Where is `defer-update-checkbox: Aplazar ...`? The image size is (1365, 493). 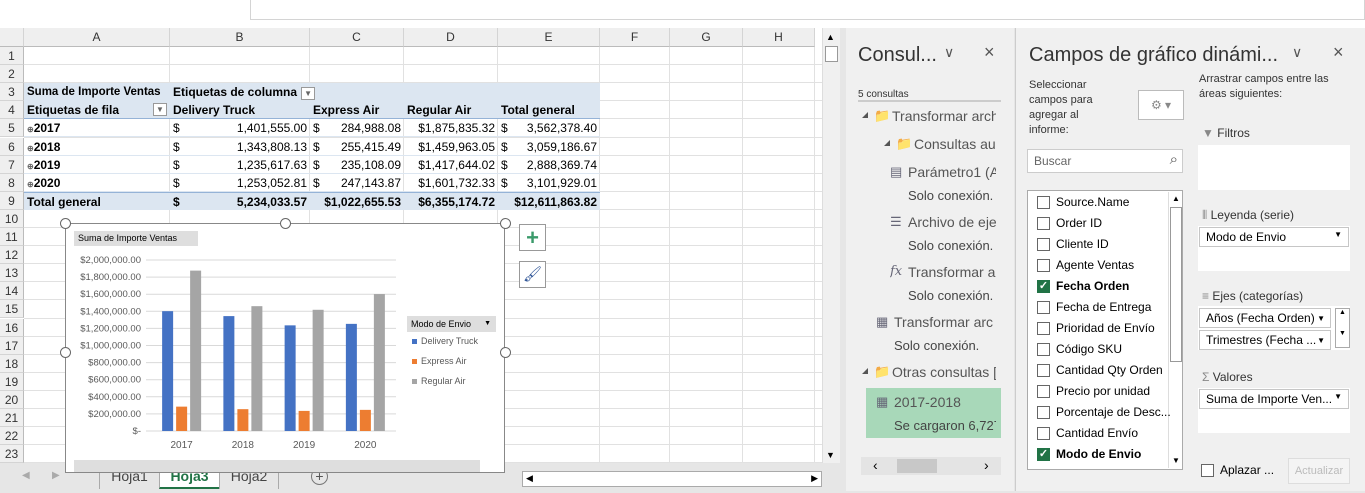 defer-update-checkbox: Aplazar ... is located at coordinates (1237, 470).